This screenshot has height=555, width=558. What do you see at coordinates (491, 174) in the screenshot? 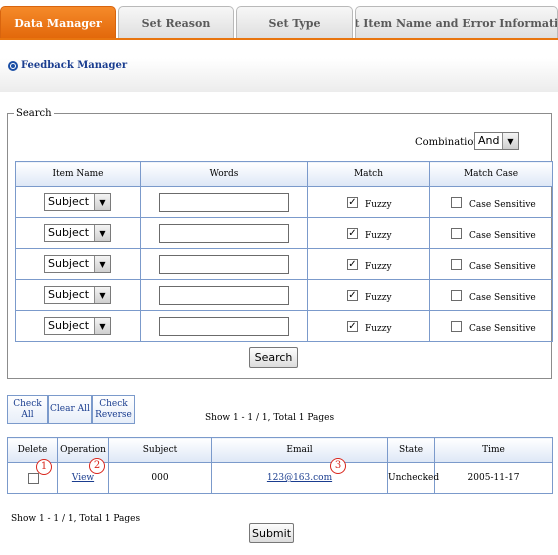
I see `header-match-case: Match Case` at bounding box center [491, 174].